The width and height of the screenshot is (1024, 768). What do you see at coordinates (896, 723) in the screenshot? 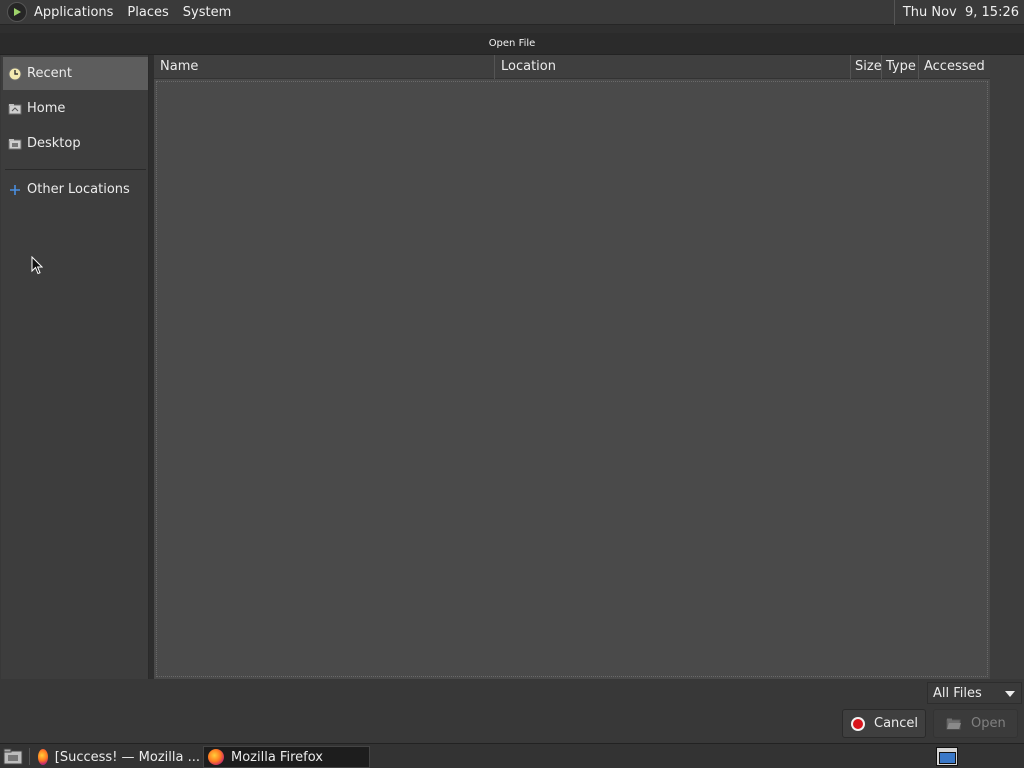
I see `cancel-button-label: Cancel` at bounding box center [896, 723].